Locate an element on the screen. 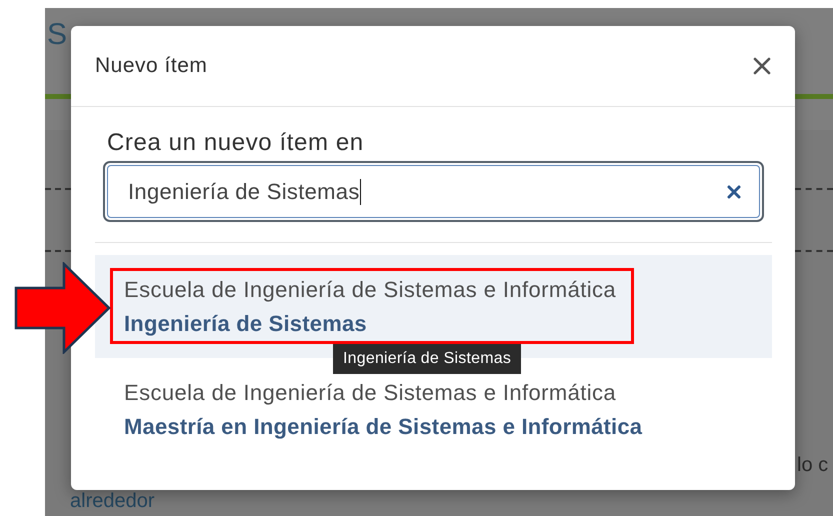 Image resolution: width=833 pixels, height=516 pixels. unit-name: Maestría en Ingeniería de Sistemas e Informática is located at coordinates (384, 426).